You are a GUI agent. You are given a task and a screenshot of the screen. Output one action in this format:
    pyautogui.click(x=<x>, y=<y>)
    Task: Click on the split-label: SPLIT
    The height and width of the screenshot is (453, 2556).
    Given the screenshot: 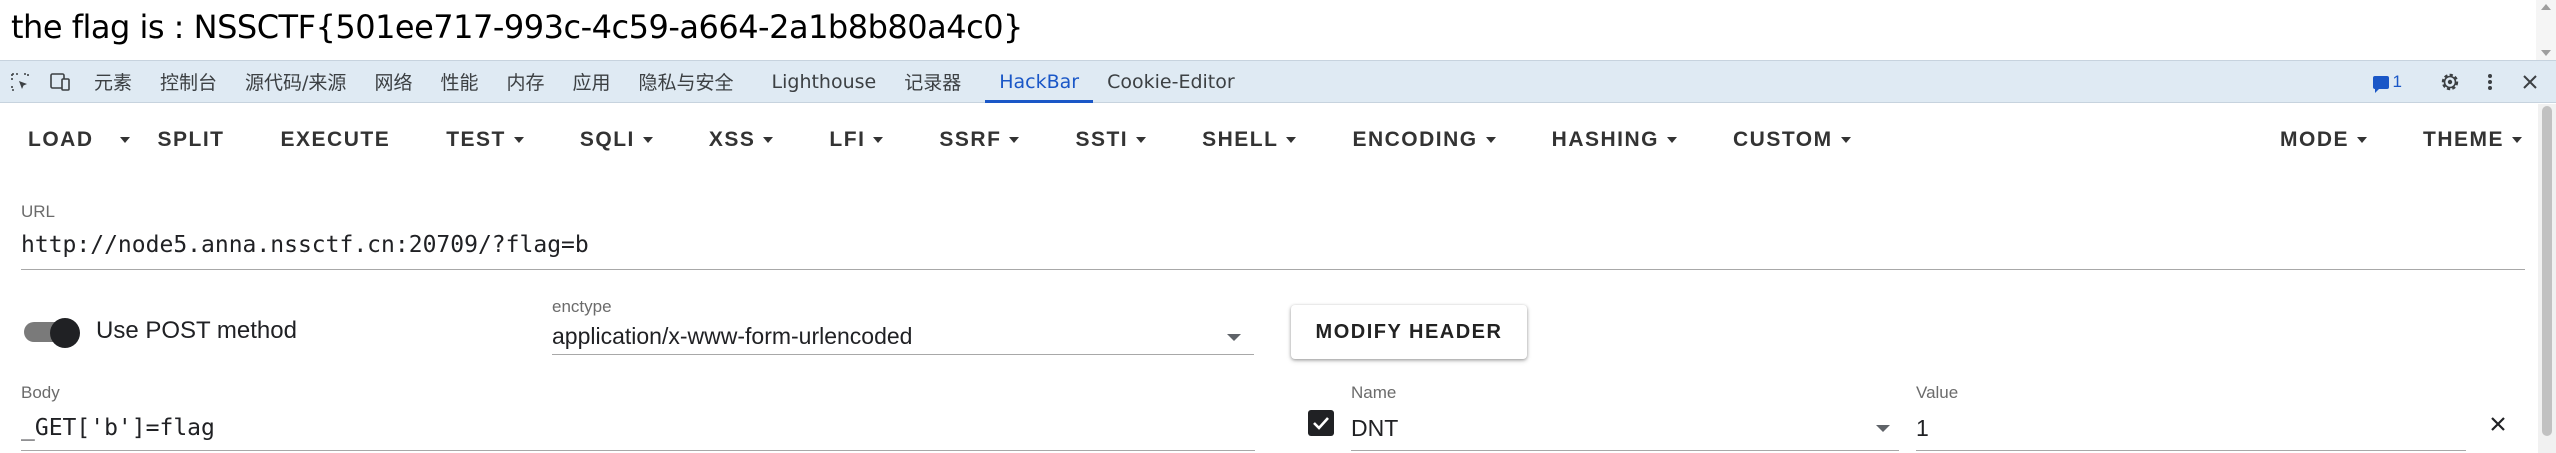 What is the action you would take?
    pyautogui.click(x=191, y=139)
    